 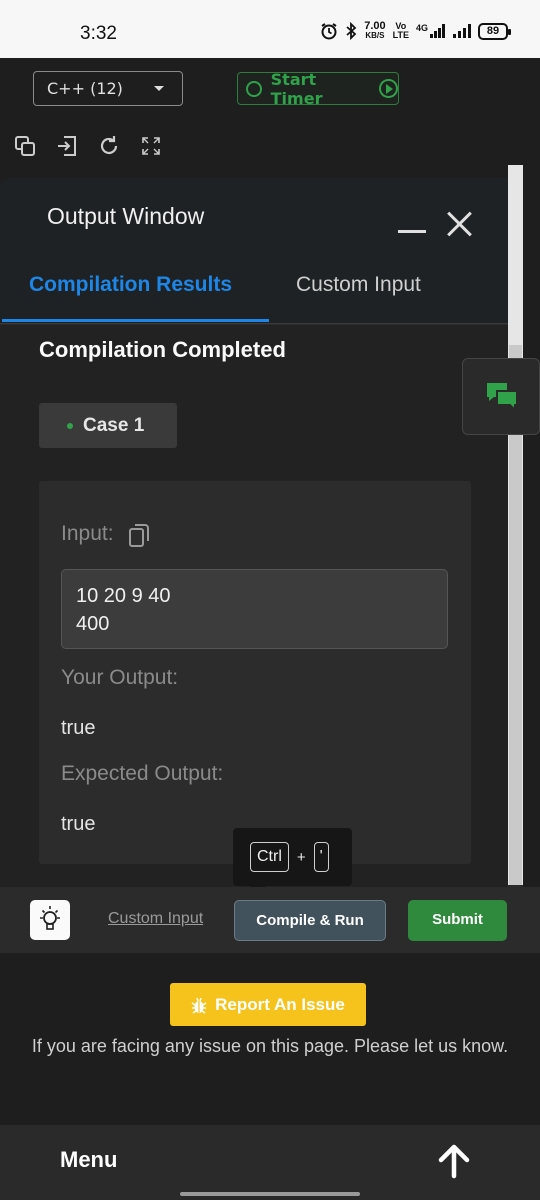 I want to click on active-tab-indicator, so click(x=135, y=320).